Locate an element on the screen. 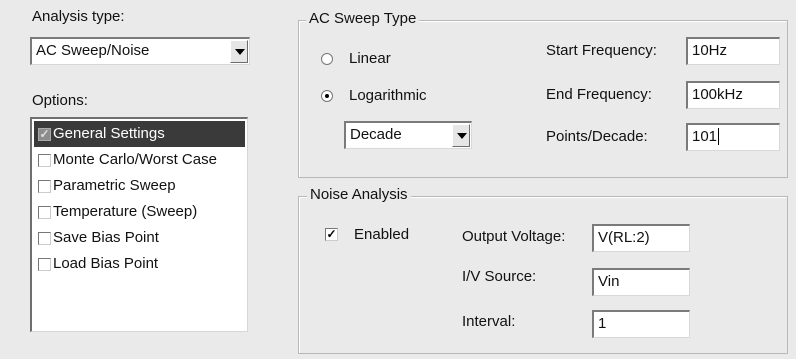  checkbox-load-bias-point is located at coordinates (44, 264).